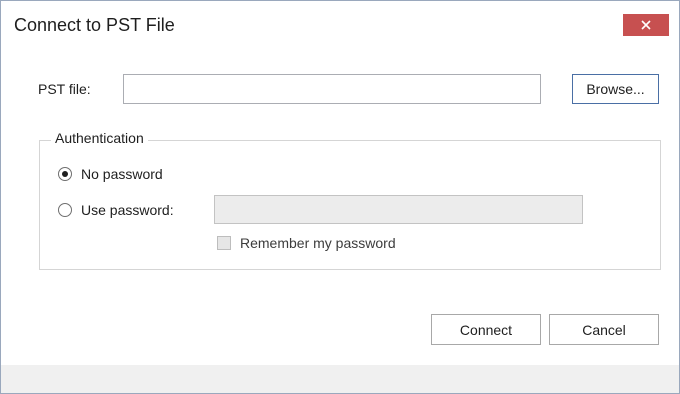 Image resolution: width=680 pixels, height=394 pixels. Describe the element at coordinates (94, 25) in the screenshot. I see `dialog-title: Connect to PST File` at that location.